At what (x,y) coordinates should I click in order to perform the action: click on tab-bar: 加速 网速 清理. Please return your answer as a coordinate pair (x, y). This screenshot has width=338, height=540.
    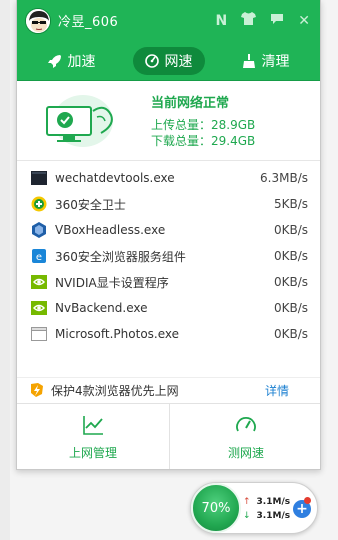
    Looking at the image, I should click on (168, 61).